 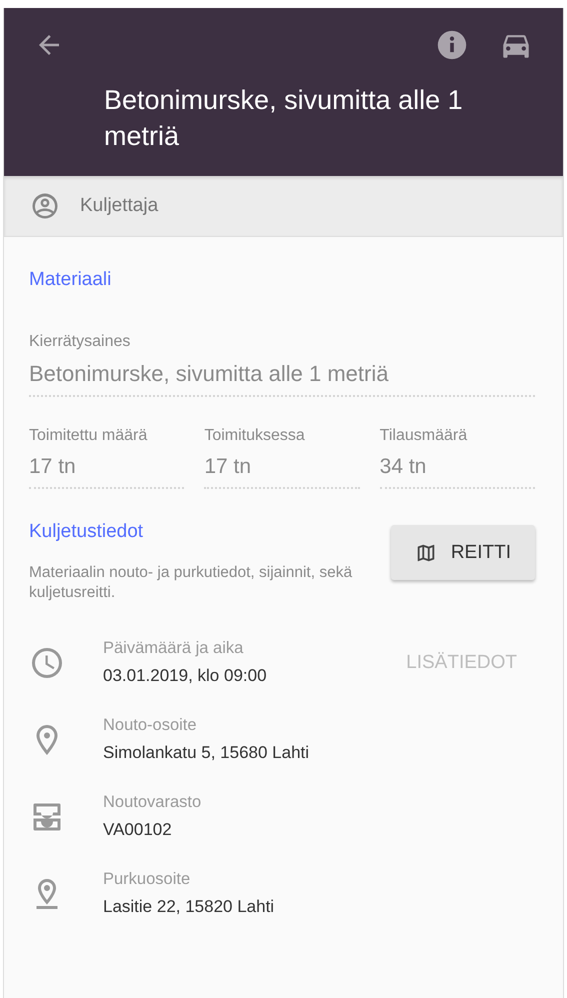 I want to click on detail-label: Purkuosoite, so click(x=147, y=879).